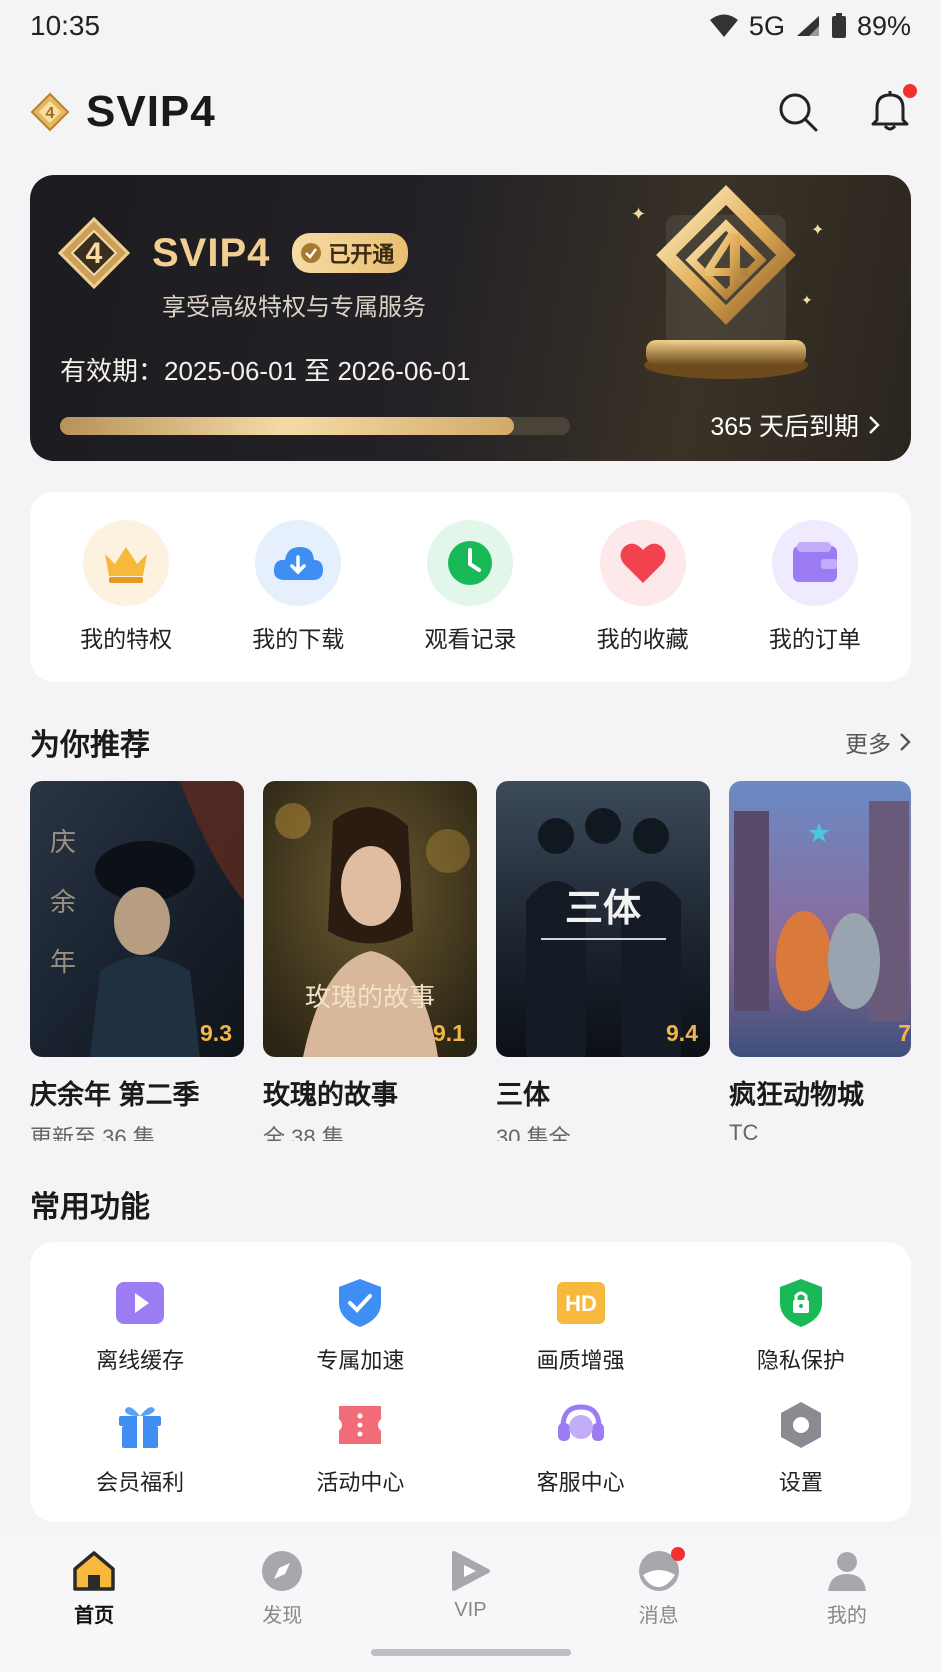 The height and width of the screenshot is (1672, 941). I want to click on function-support: 客服中心, so click(581, 1447).